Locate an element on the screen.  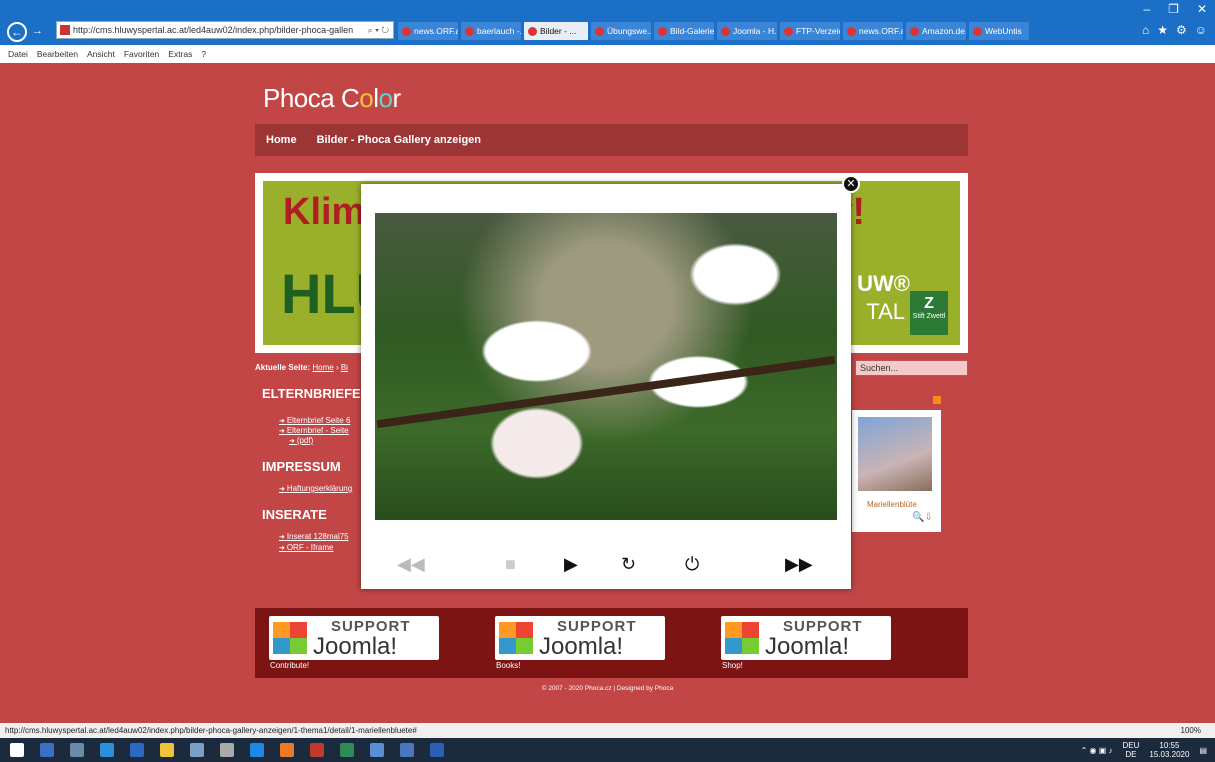
support-joomla-books: SUPPORT Joomla! is located at coordinates (580, 638).